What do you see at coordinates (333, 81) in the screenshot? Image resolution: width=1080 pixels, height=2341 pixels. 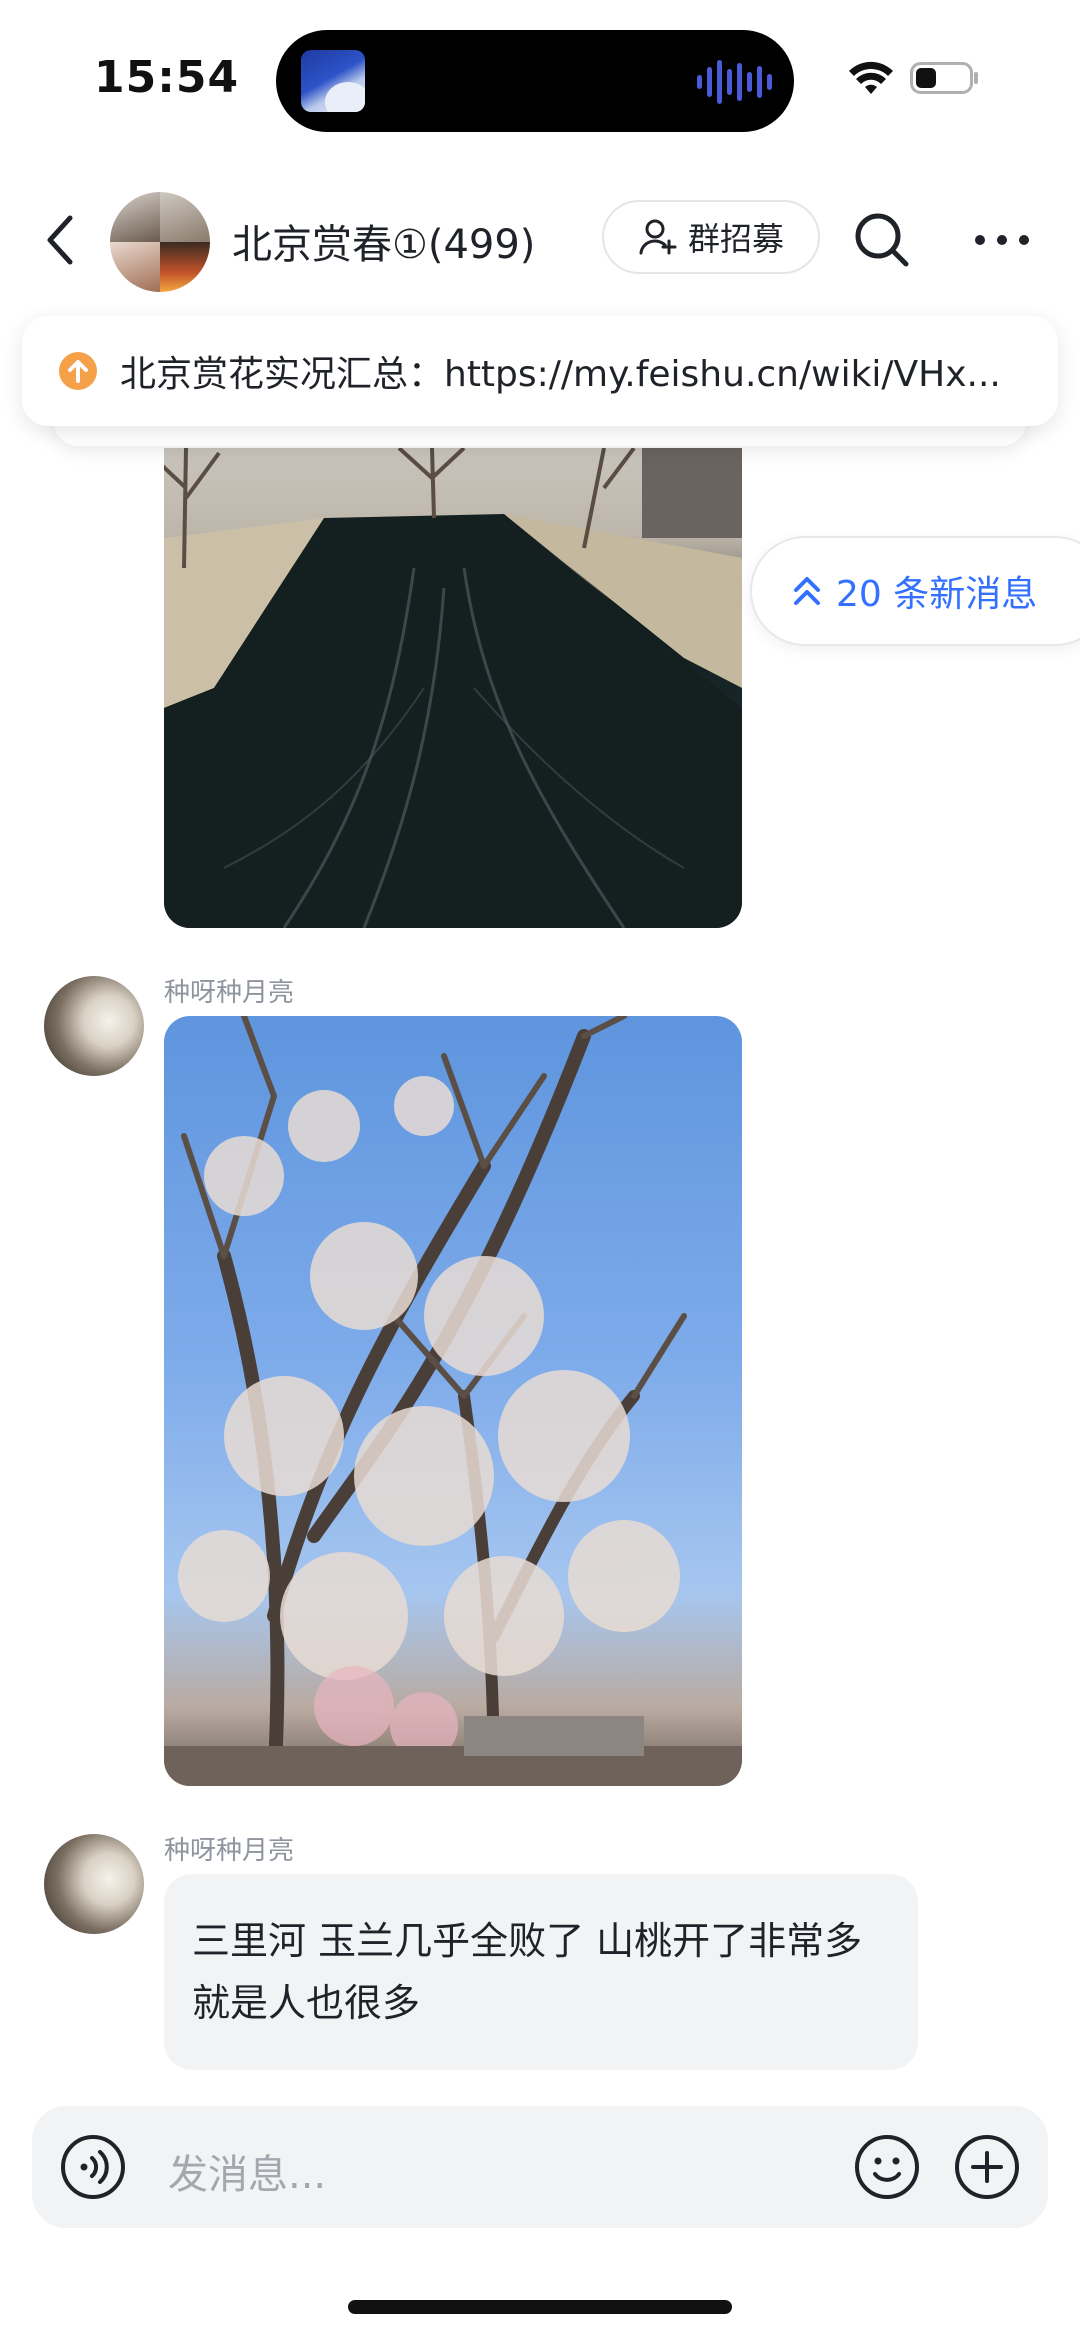 I see `now-playing-artwork` at bounding box center [333, 81].